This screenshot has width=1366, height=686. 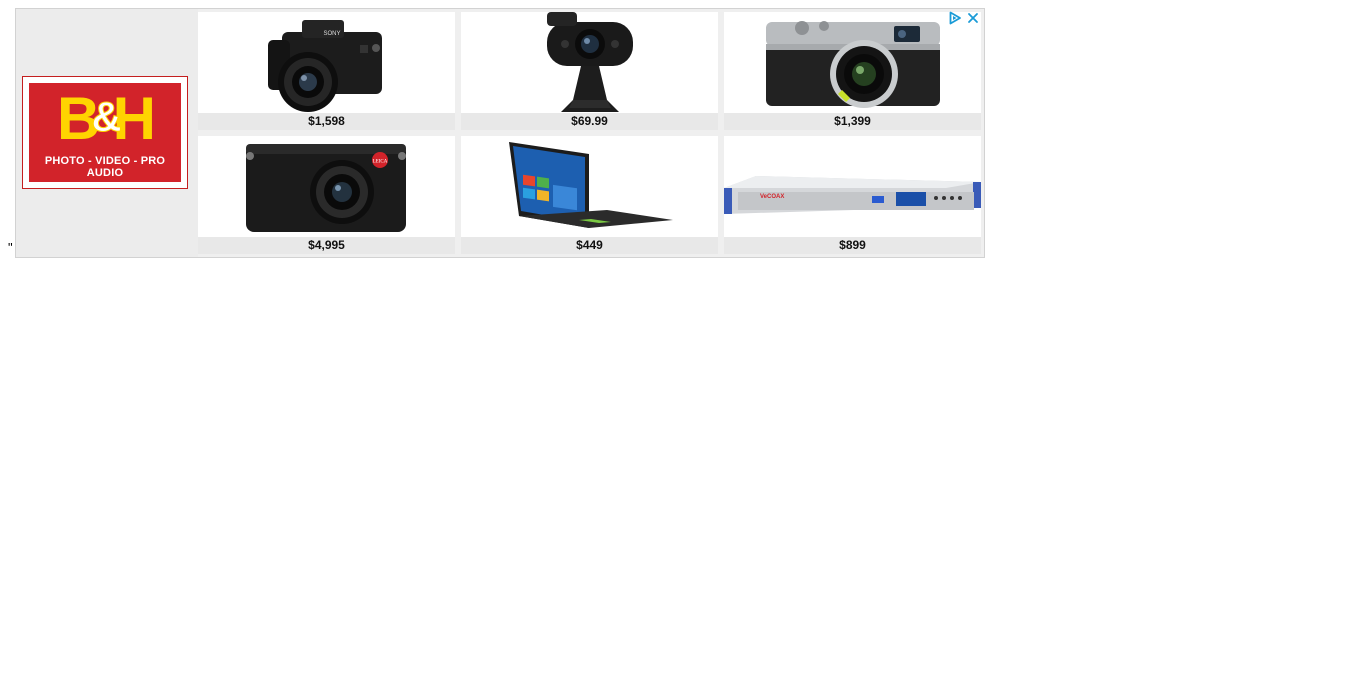 What do you see at coordinates (973, 18) in the screenshot?
I see `close-icon` at bounding box center [973, 18].